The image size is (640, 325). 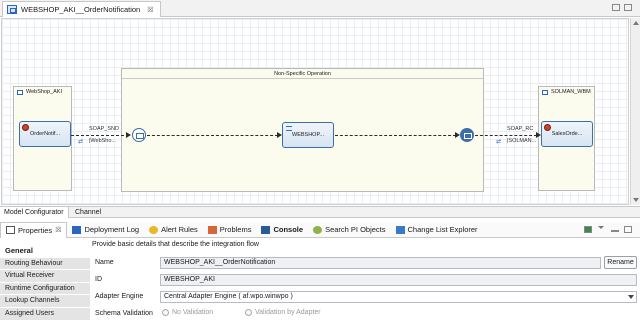 What do you see at coordinates (193, 312) in the screenshot?
I see `radio-no-validation-label: No Validation` at bounding box center [193, 312].